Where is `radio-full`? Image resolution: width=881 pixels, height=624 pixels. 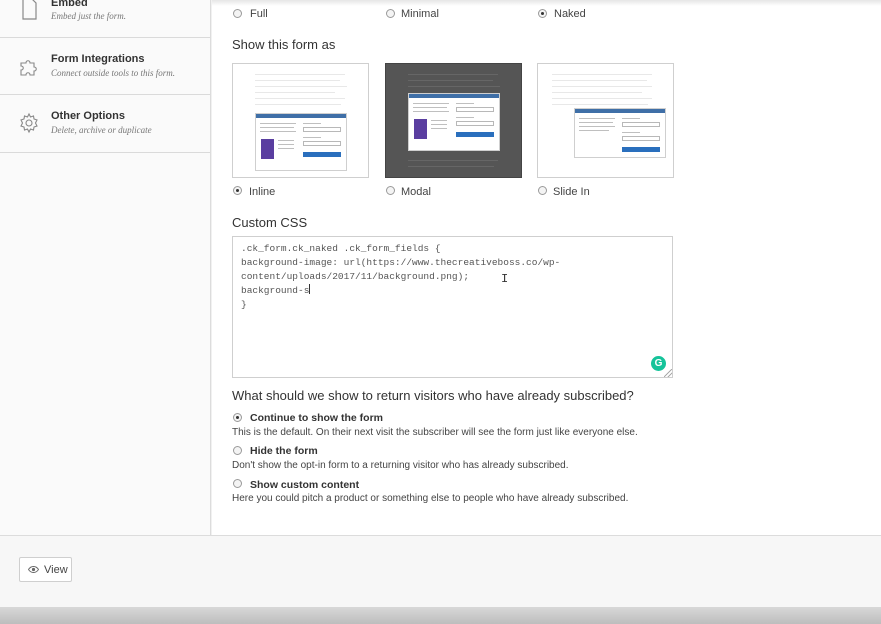
radio-full is located at coordinates (237, 13).